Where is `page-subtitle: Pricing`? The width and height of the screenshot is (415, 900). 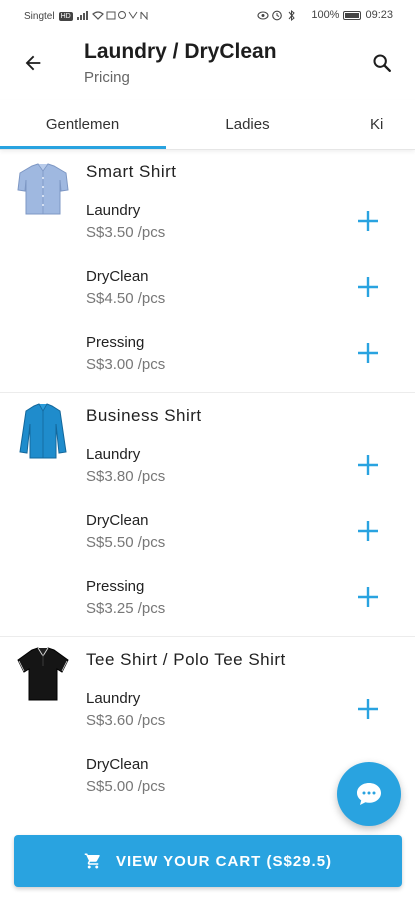
page-subtitle: Pricing is located at coordinates (107, 77).